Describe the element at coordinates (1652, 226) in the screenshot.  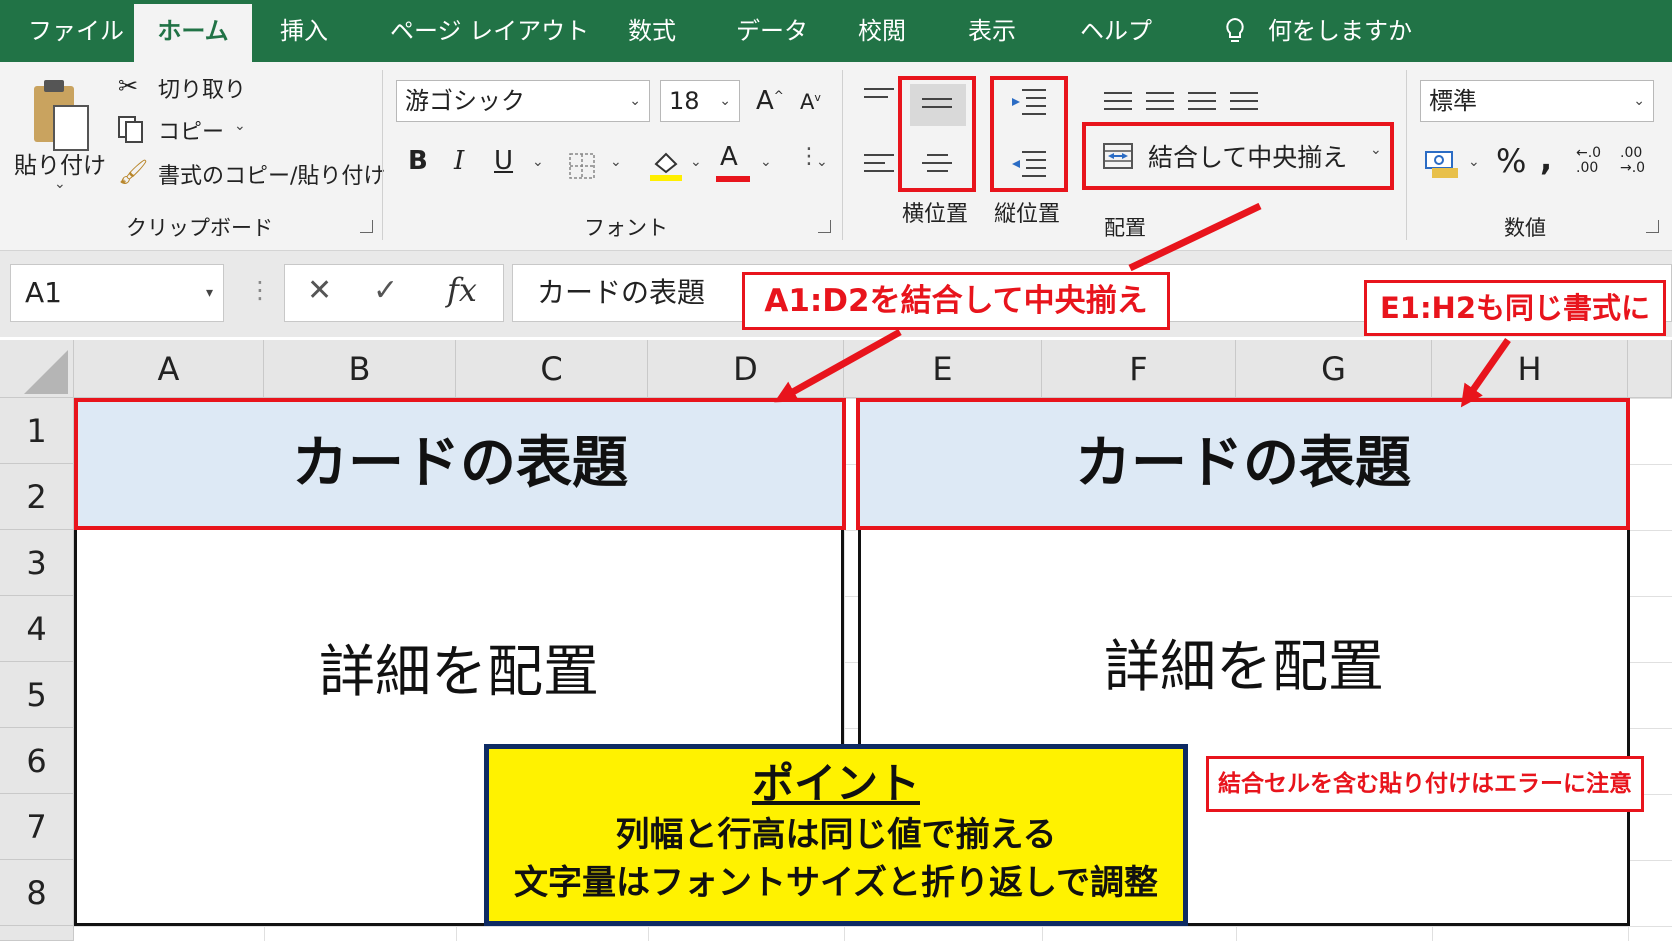
I see `number-launcher-icon` at that location.